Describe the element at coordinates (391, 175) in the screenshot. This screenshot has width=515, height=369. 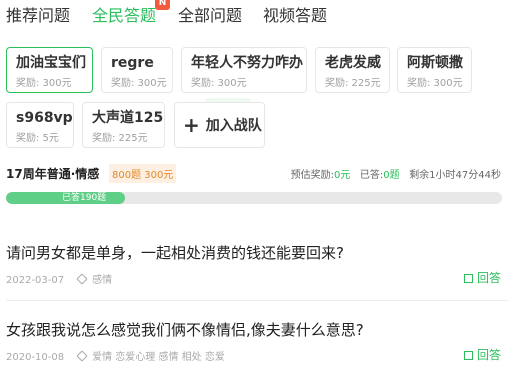
I see `answered-value: 0题` at that location.